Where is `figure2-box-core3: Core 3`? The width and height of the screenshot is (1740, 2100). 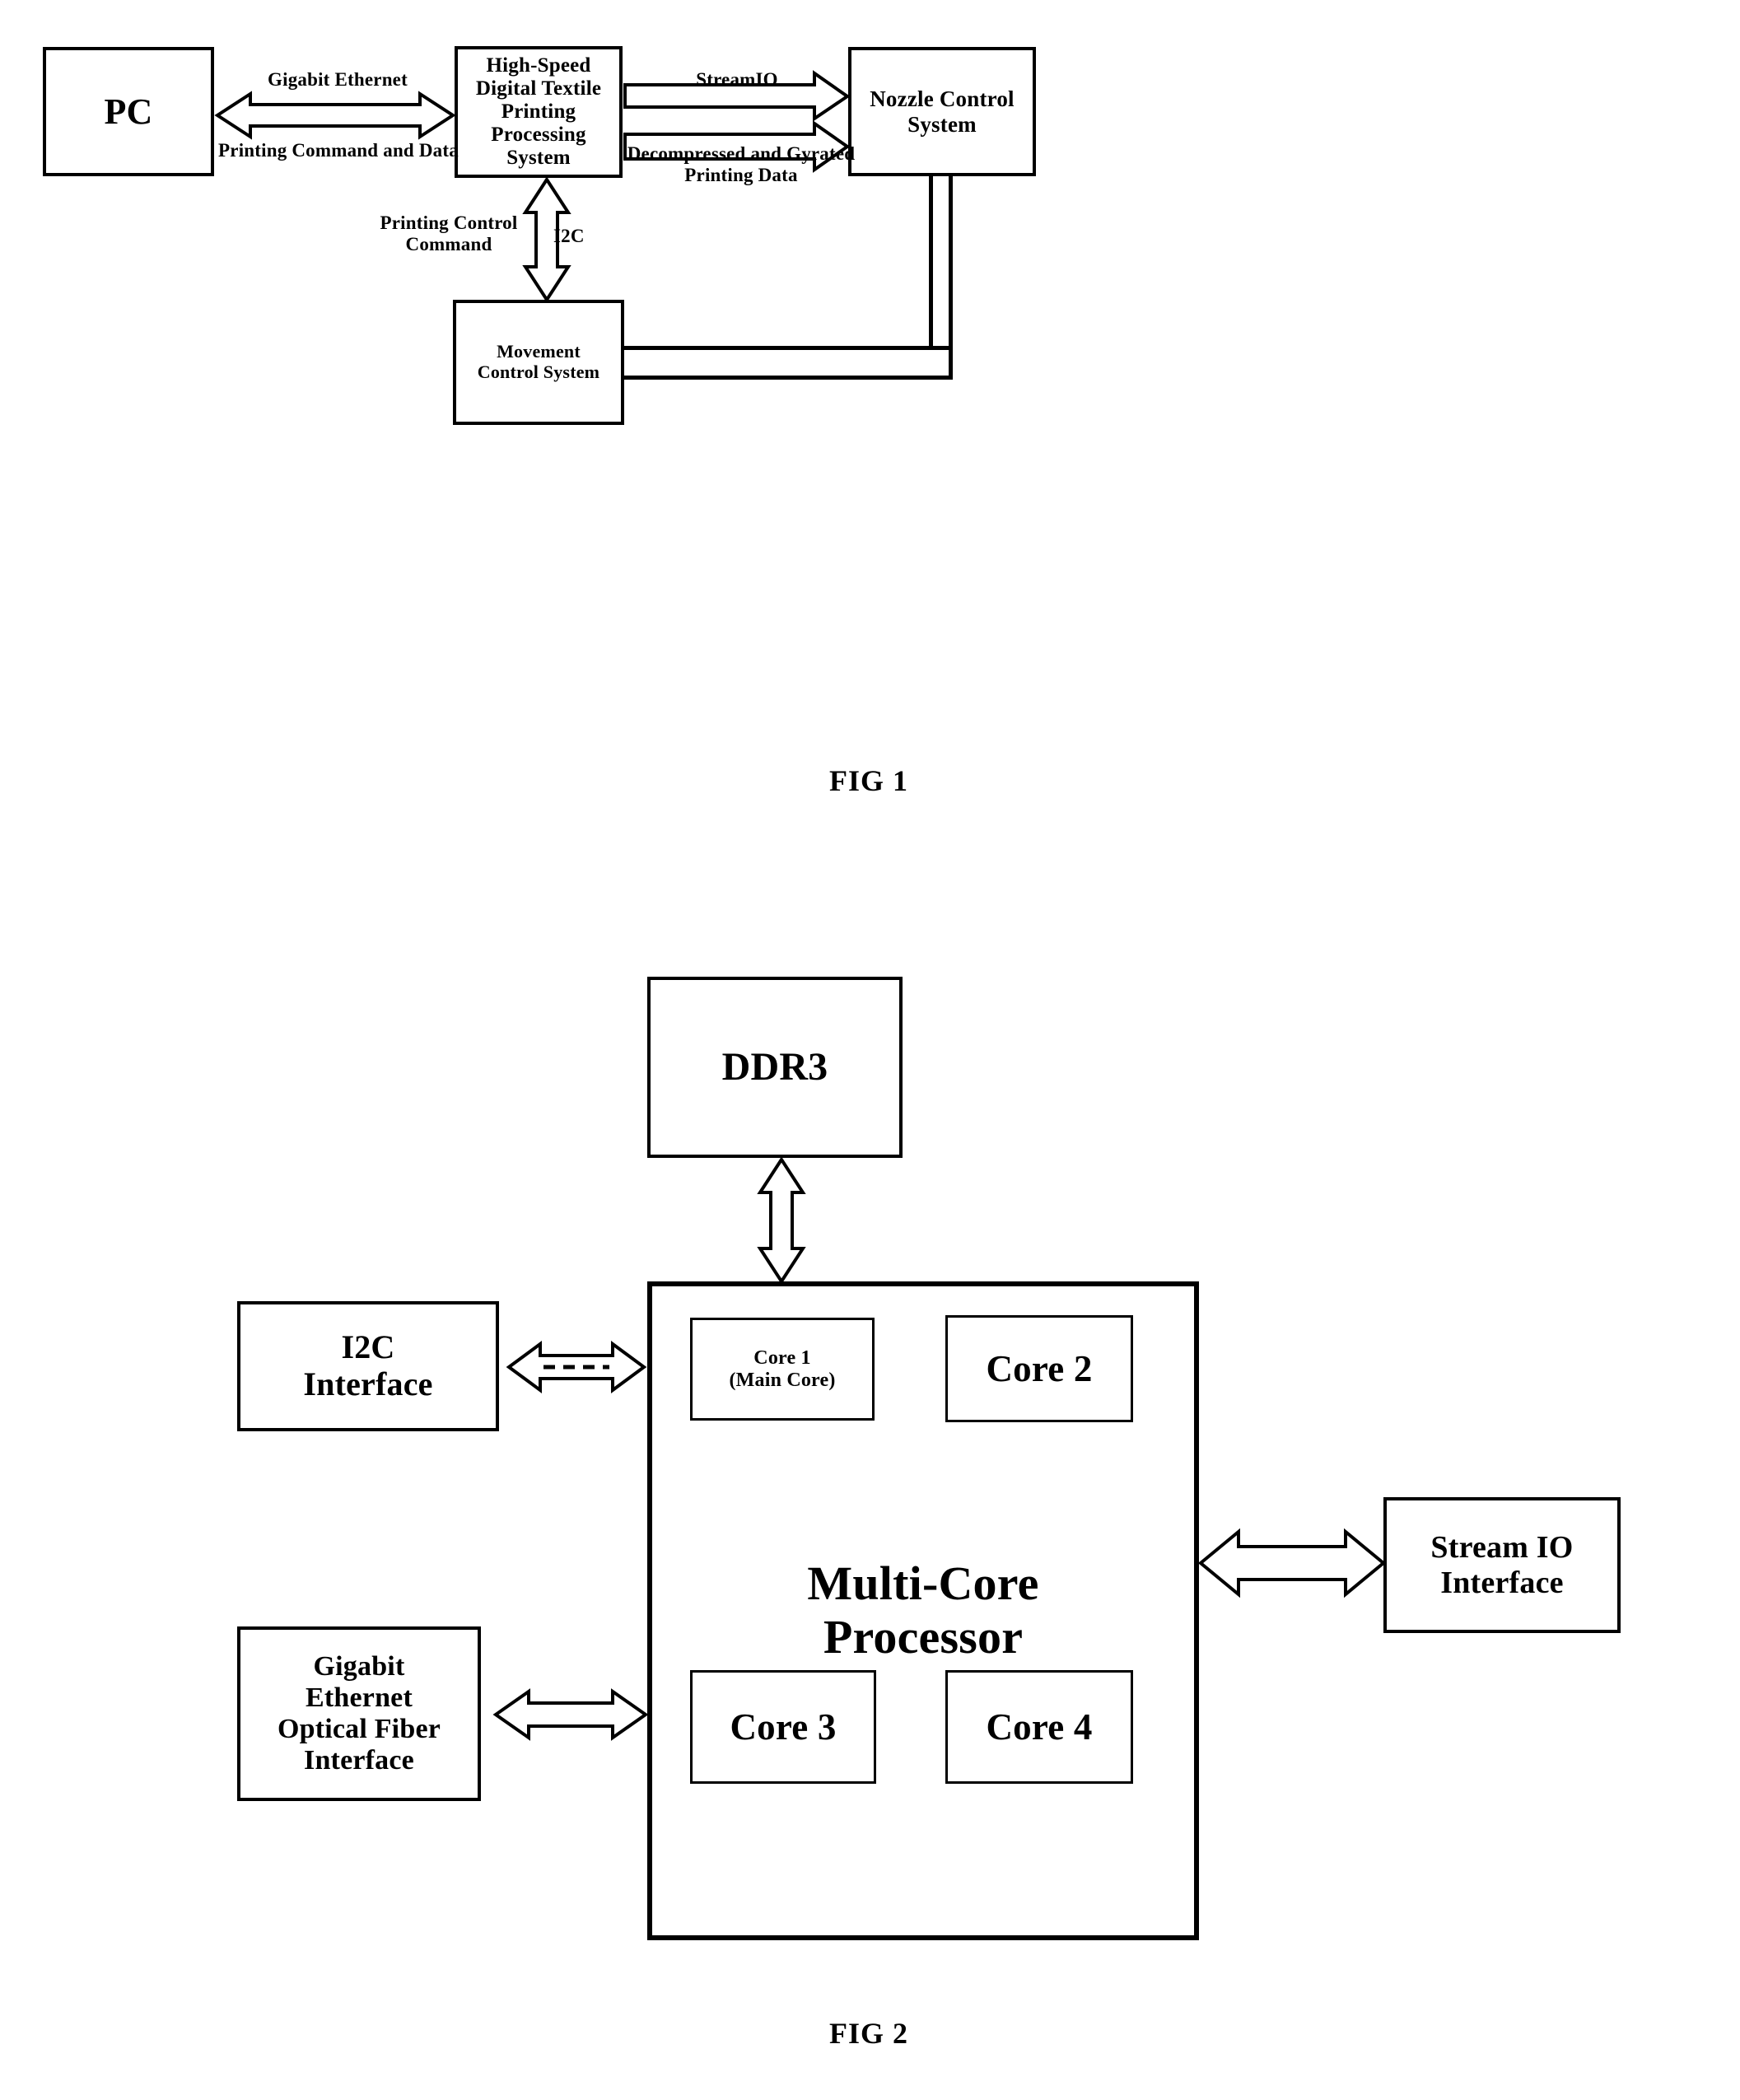 figure2-box-core3: Core 3 is located at coordinates (783, 1727).